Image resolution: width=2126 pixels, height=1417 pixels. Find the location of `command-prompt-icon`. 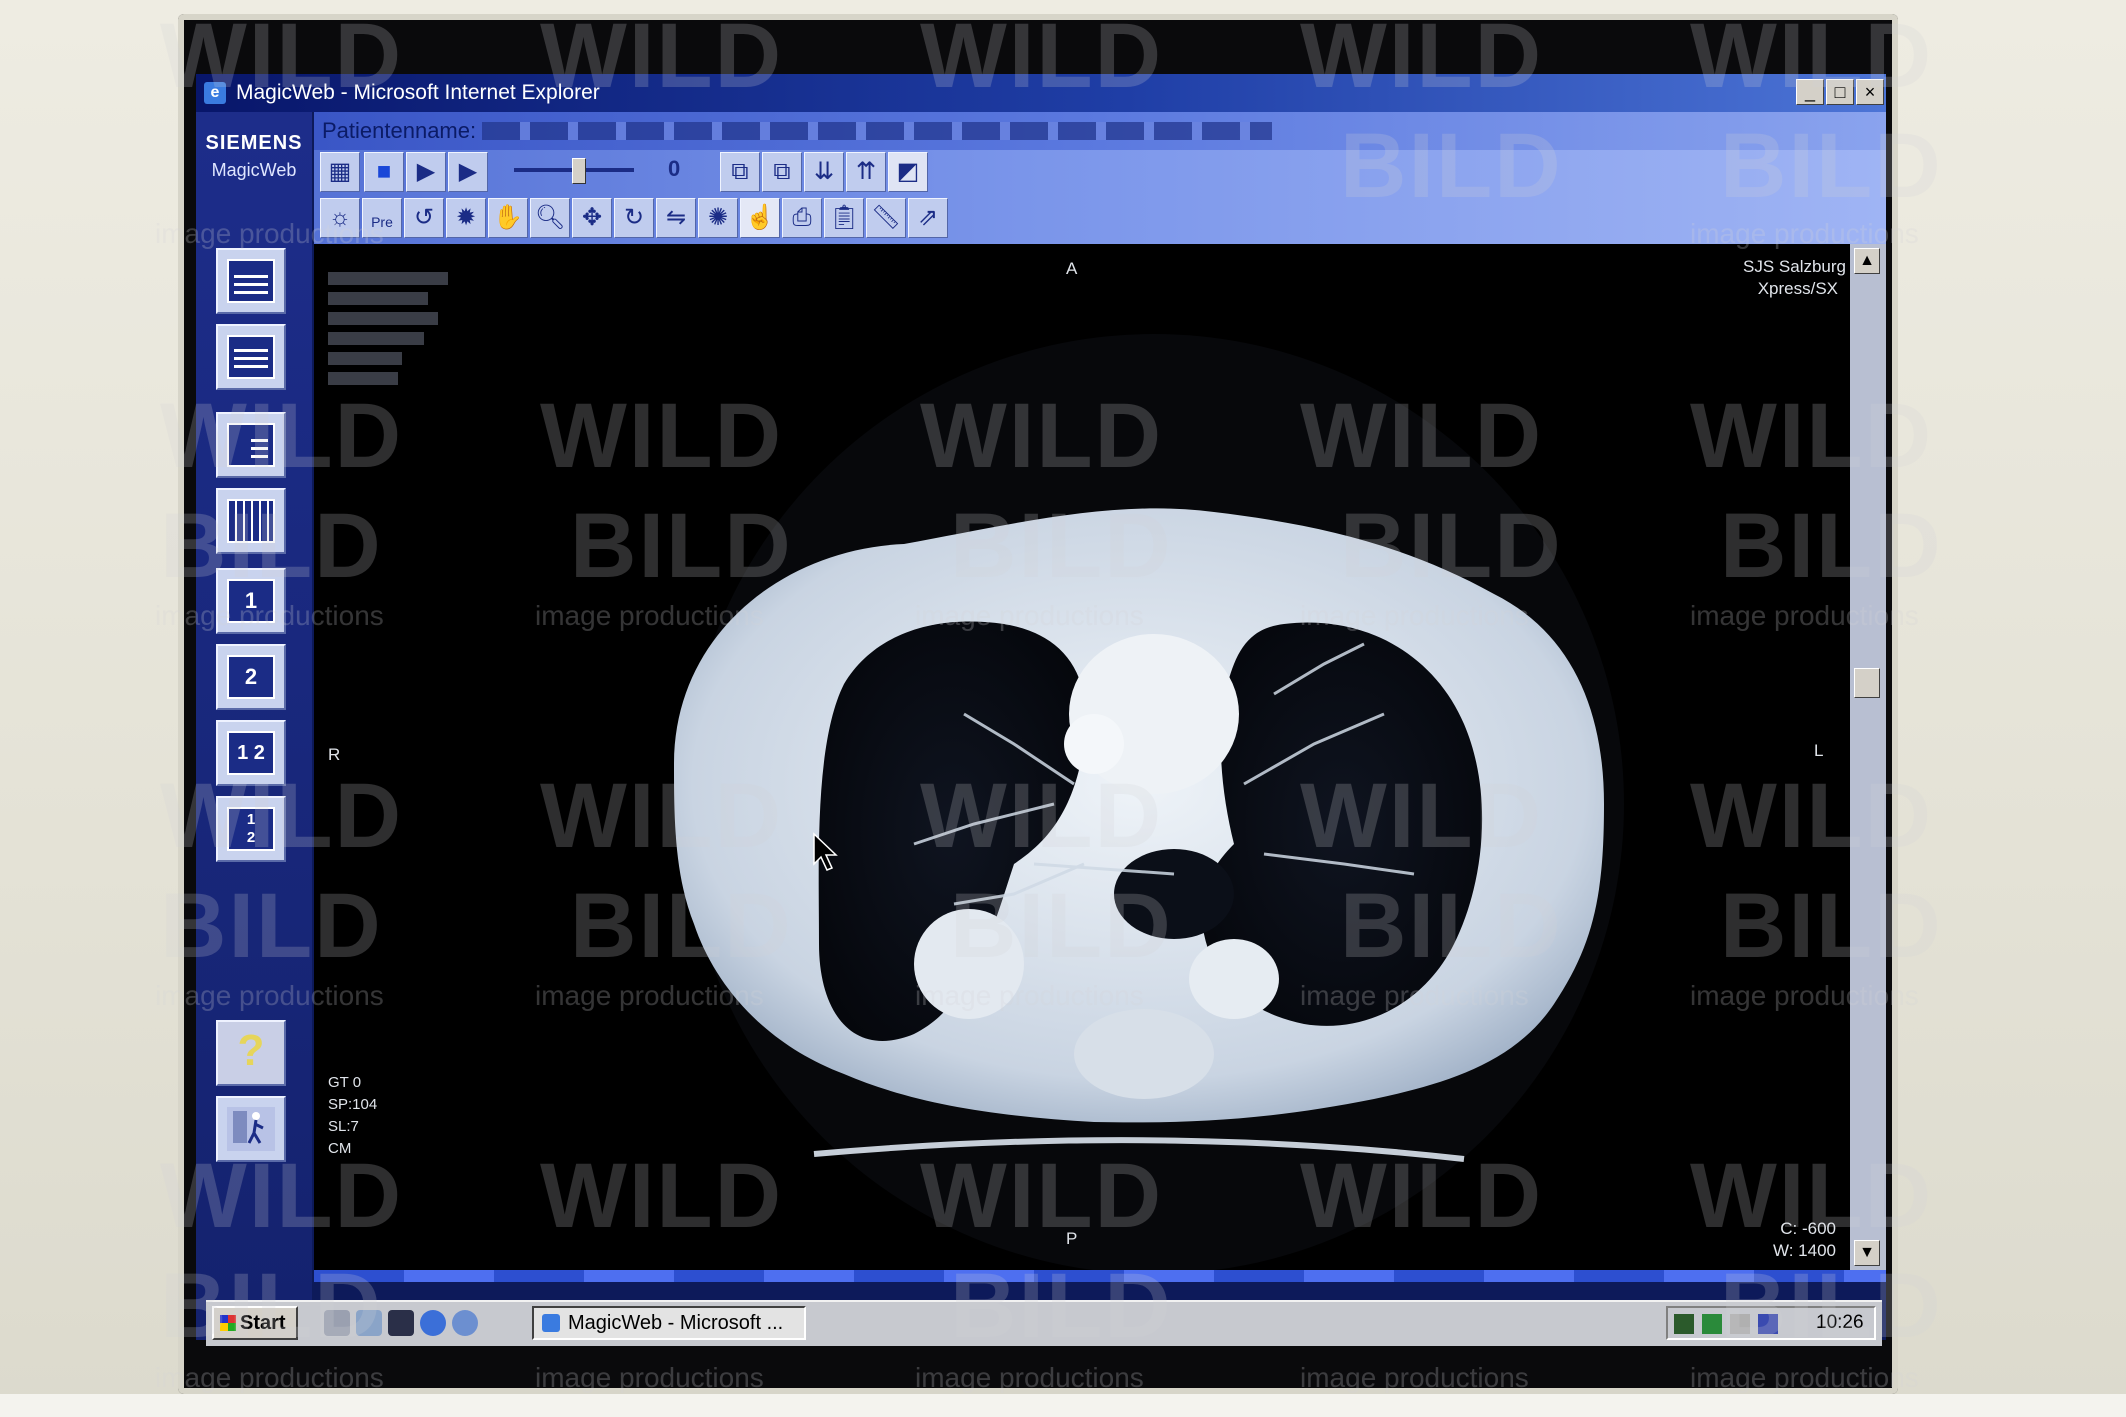

command-prompt-icon is located at coordinates (401, 1323).